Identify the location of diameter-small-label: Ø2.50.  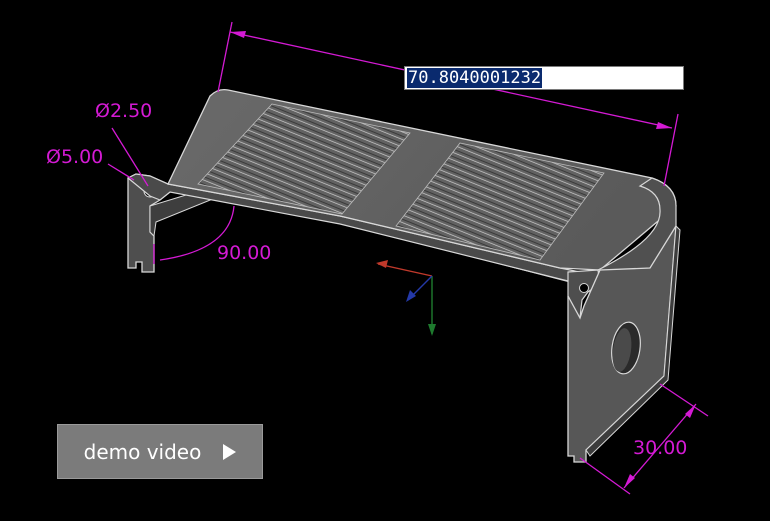
(123, 111).